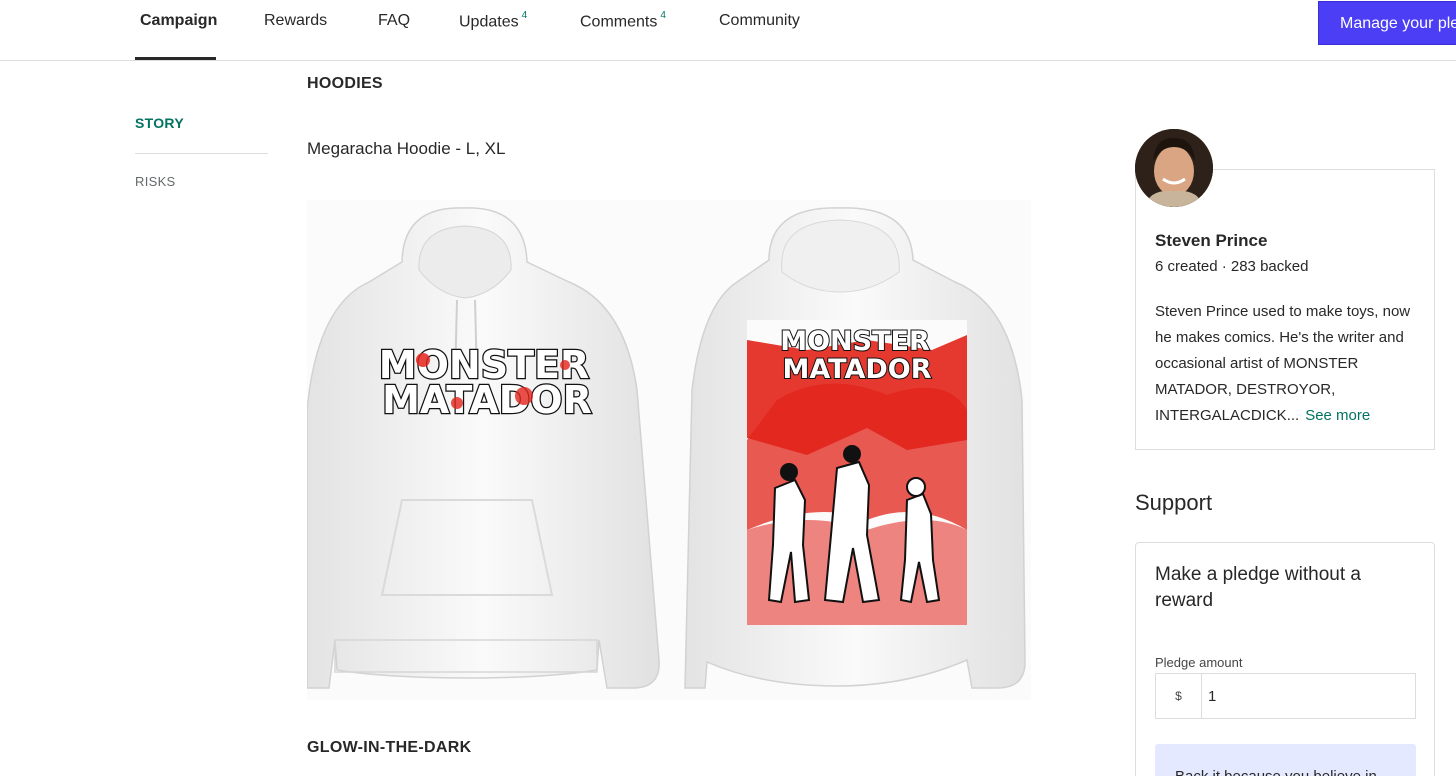 The image size is (1456, 776). Describe the element at coordinates (489, 22) in the screenshot. I see `tab-label: Updates` at that location.